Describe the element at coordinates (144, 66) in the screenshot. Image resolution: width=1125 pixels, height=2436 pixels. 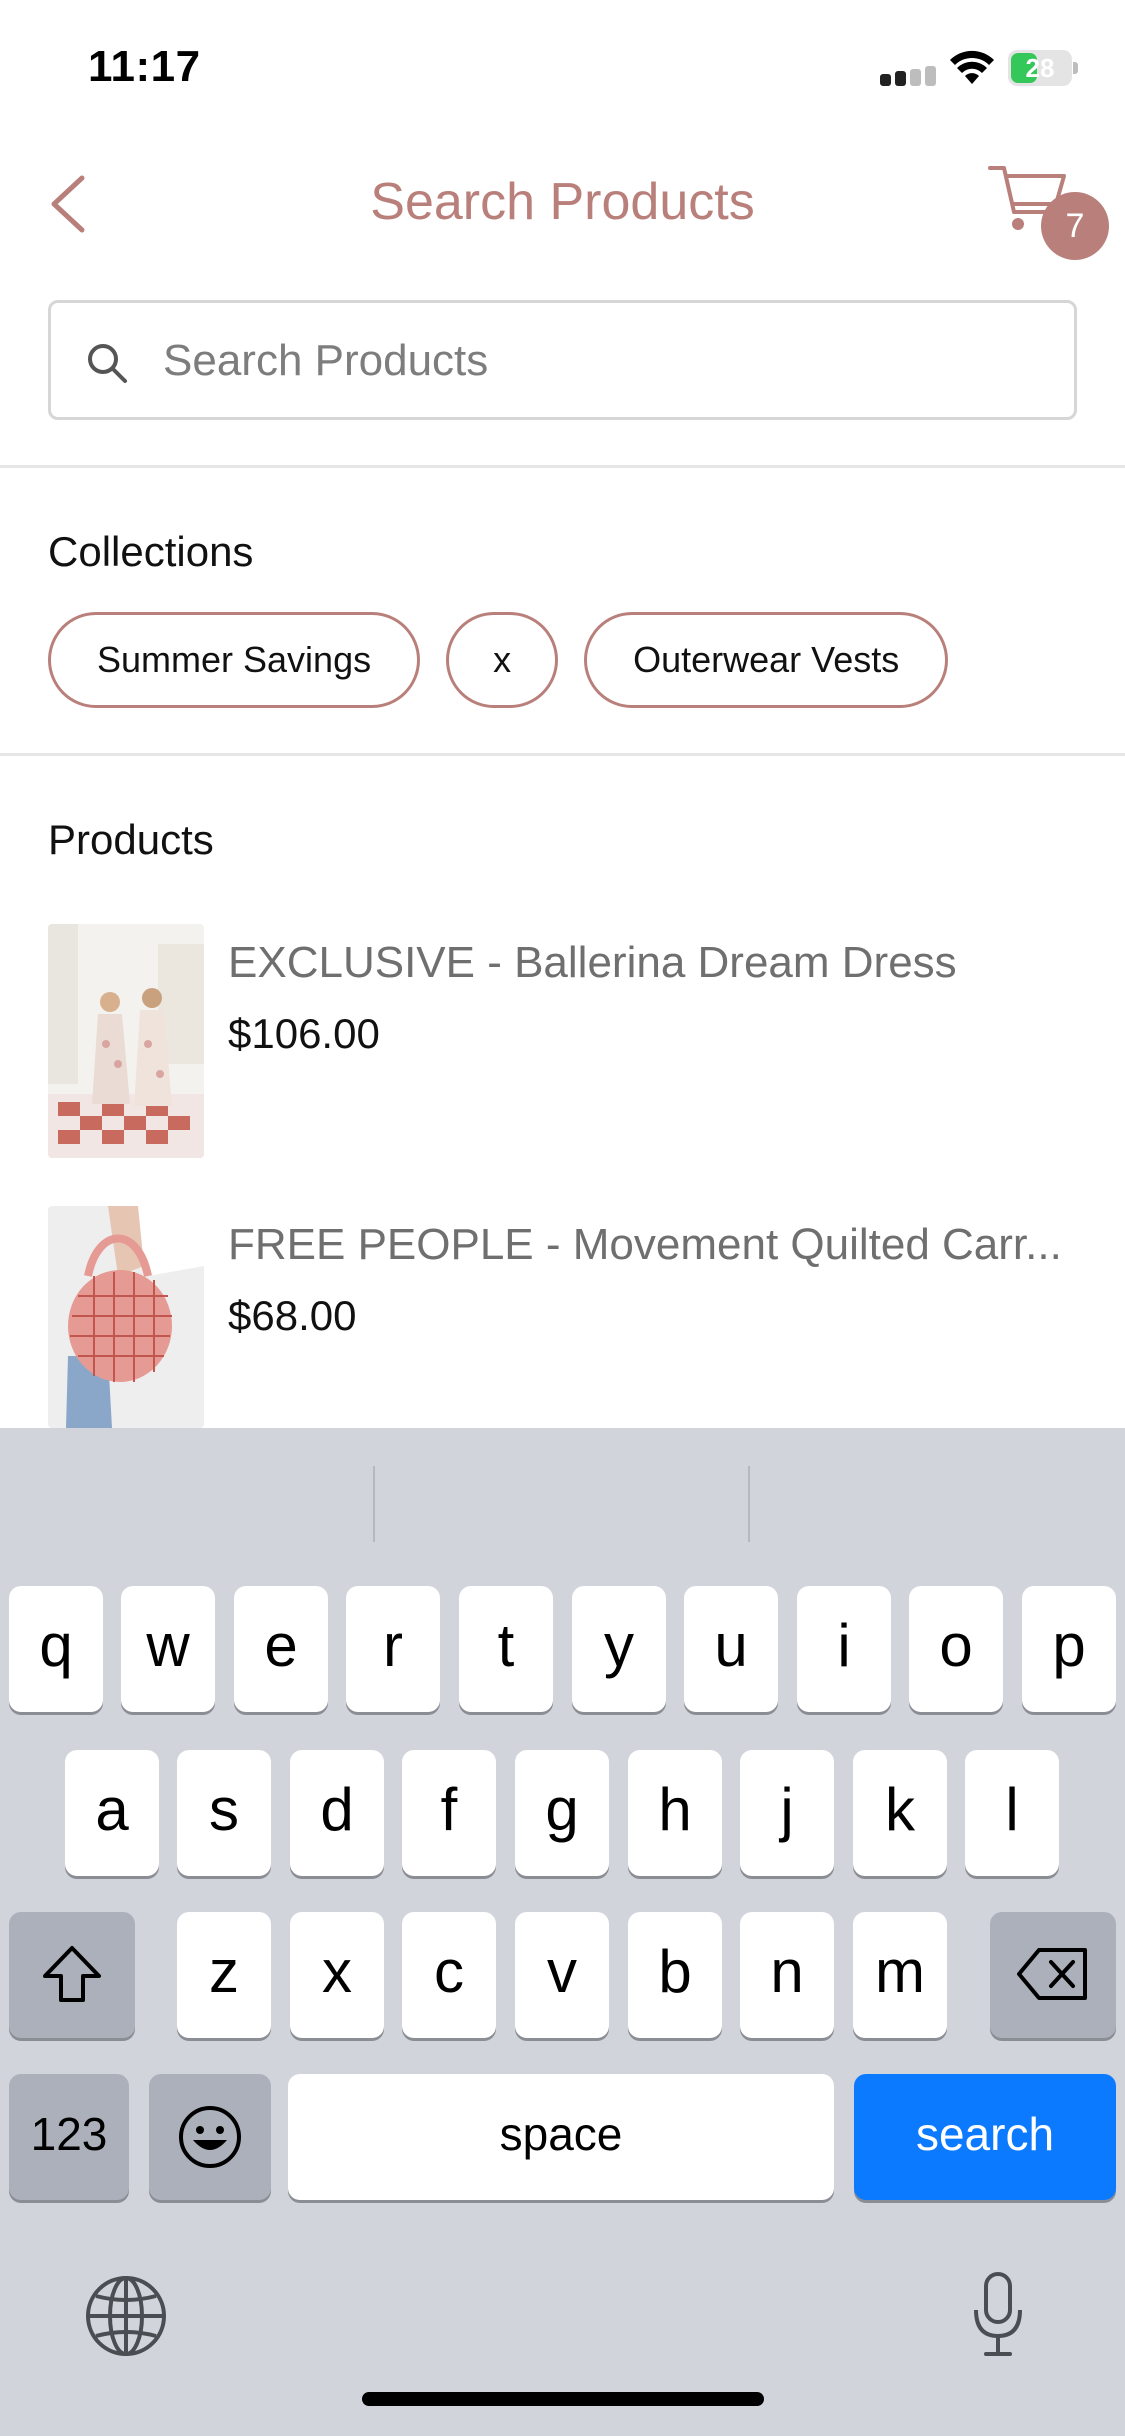
I see `status-time: 11:17` at that location.